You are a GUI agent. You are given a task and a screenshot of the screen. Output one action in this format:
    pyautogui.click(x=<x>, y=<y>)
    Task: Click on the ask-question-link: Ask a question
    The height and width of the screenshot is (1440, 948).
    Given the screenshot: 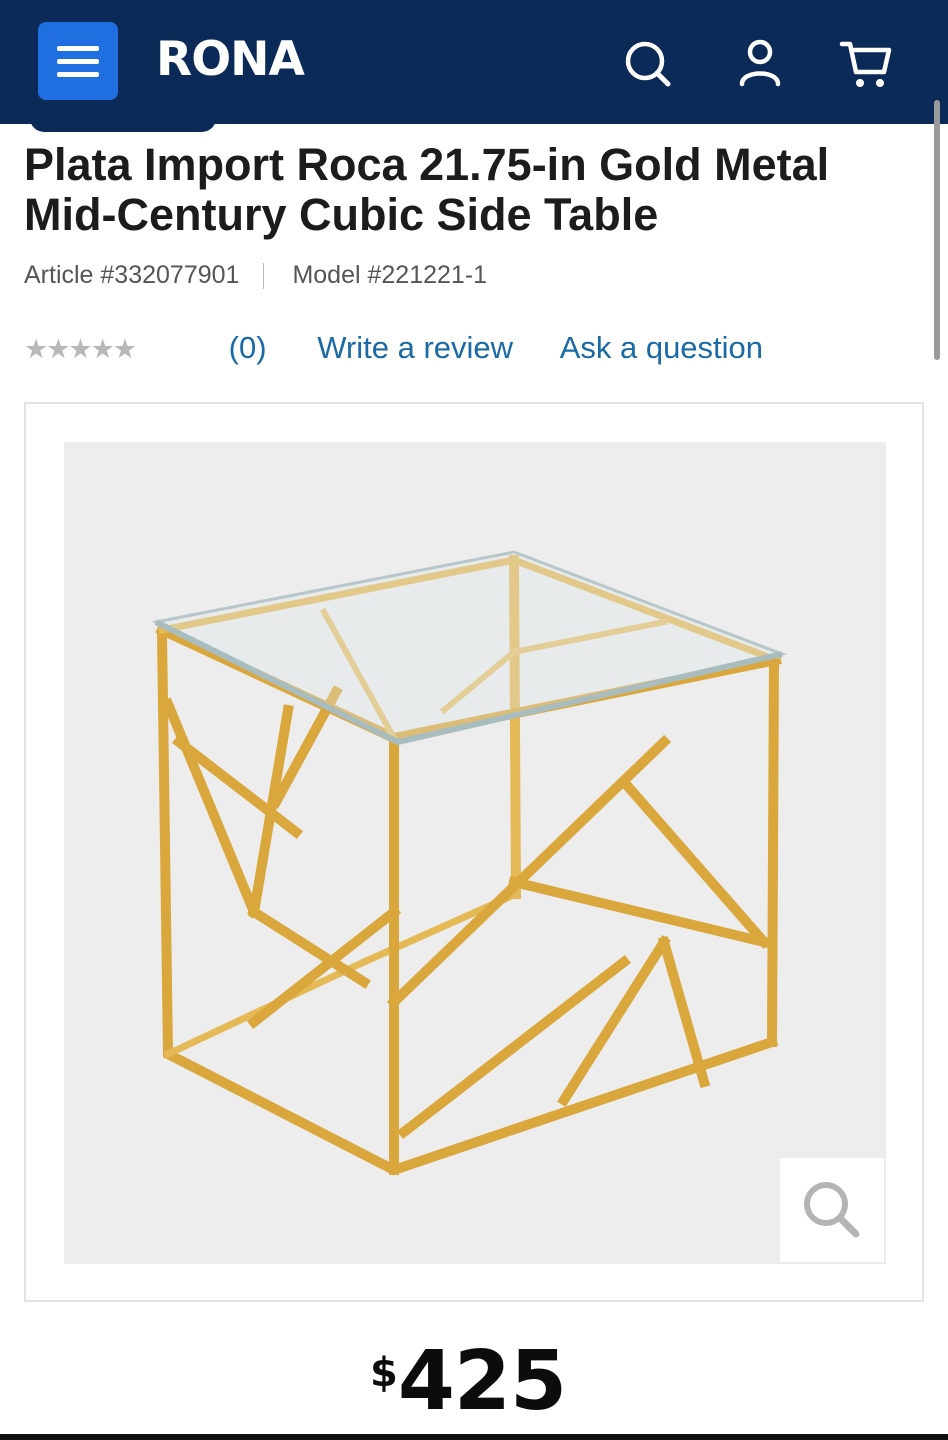 What is the action you would take?
    pyautogui.click(x=661, y=348)
    